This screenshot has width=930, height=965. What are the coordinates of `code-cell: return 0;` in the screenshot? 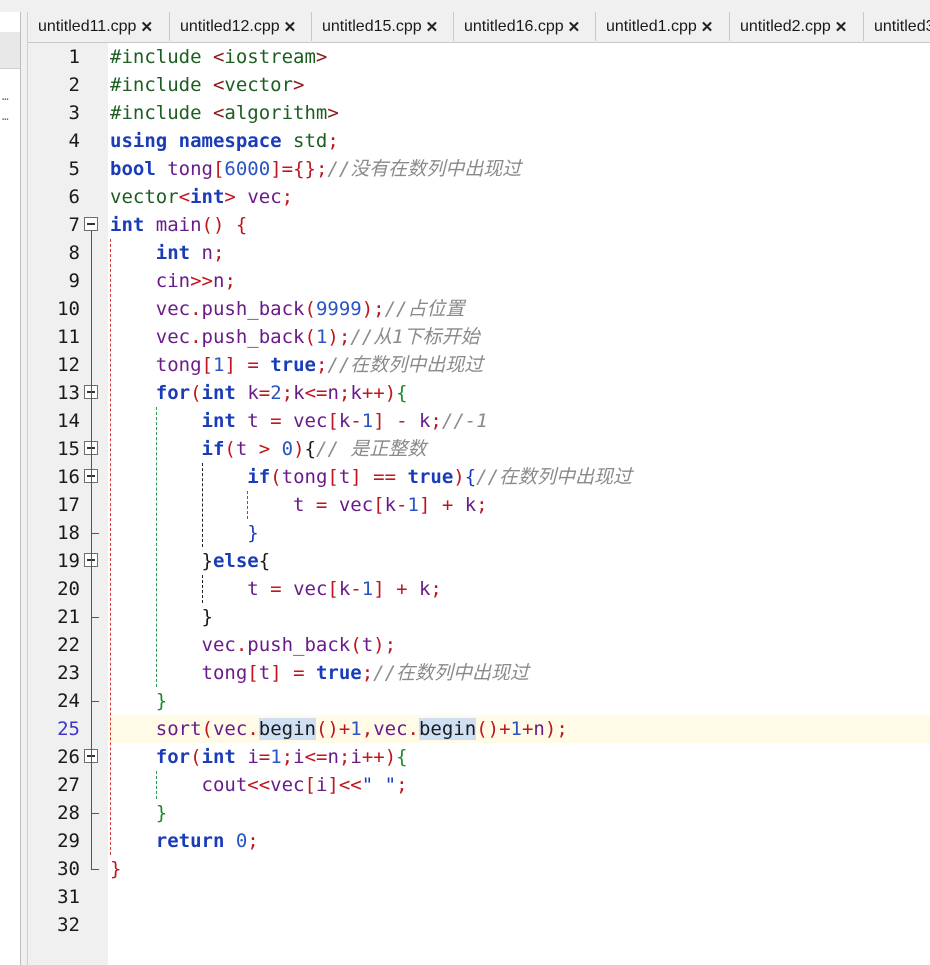 It's located at (519, 841).